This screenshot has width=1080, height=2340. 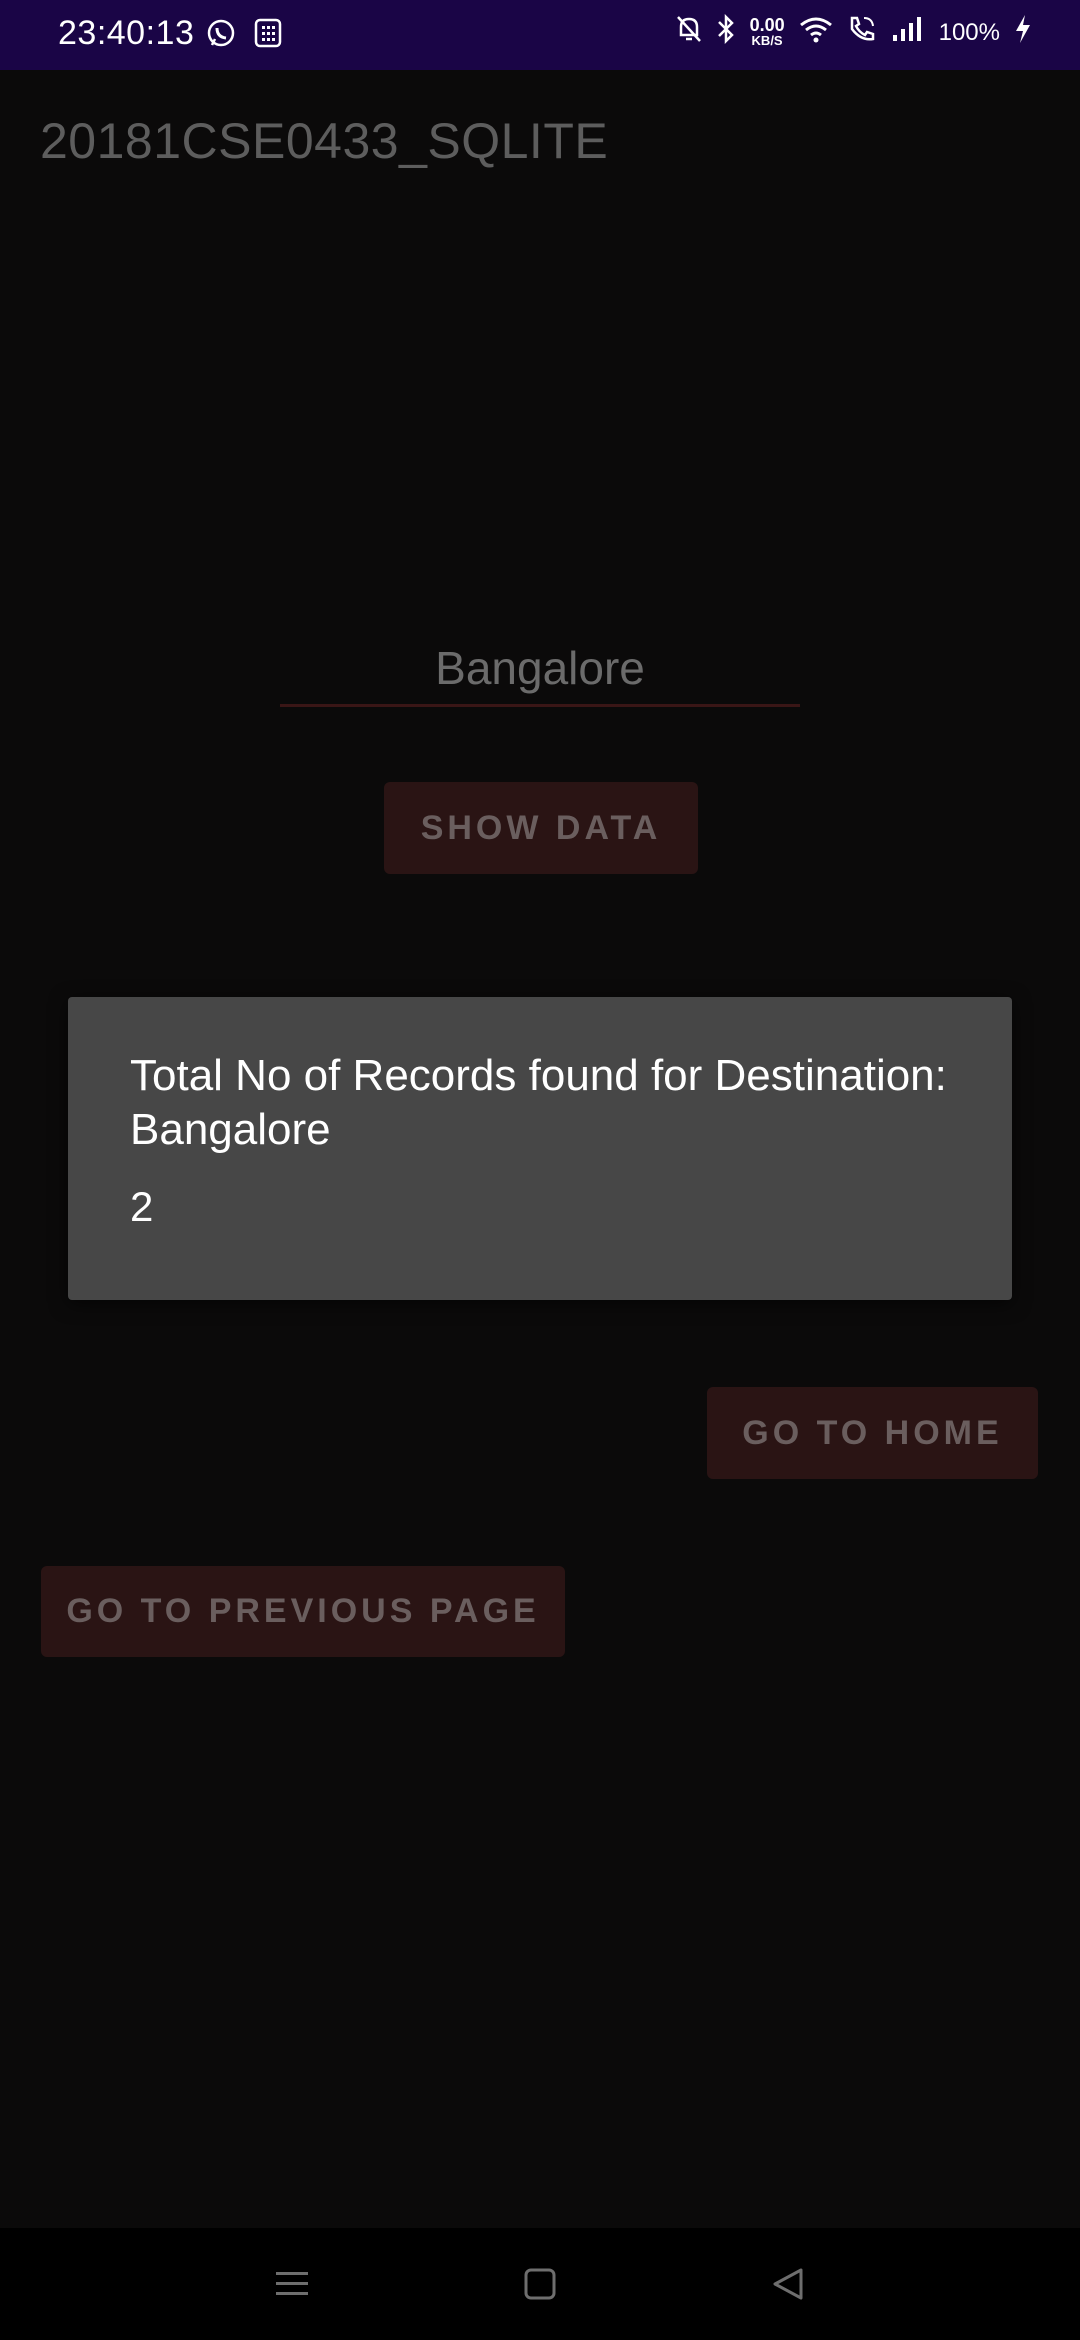 I want to click on show-data-button: SHOW DATA, so click(x=541, y=828).